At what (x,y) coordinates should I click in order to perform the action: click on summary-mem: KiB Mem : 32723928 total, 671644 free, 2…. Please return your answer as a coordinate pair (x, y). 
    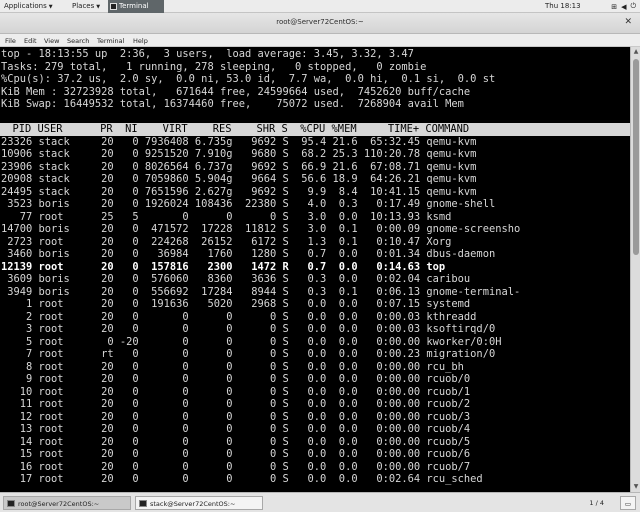
    Looking at the image, I should click on (236, 91).